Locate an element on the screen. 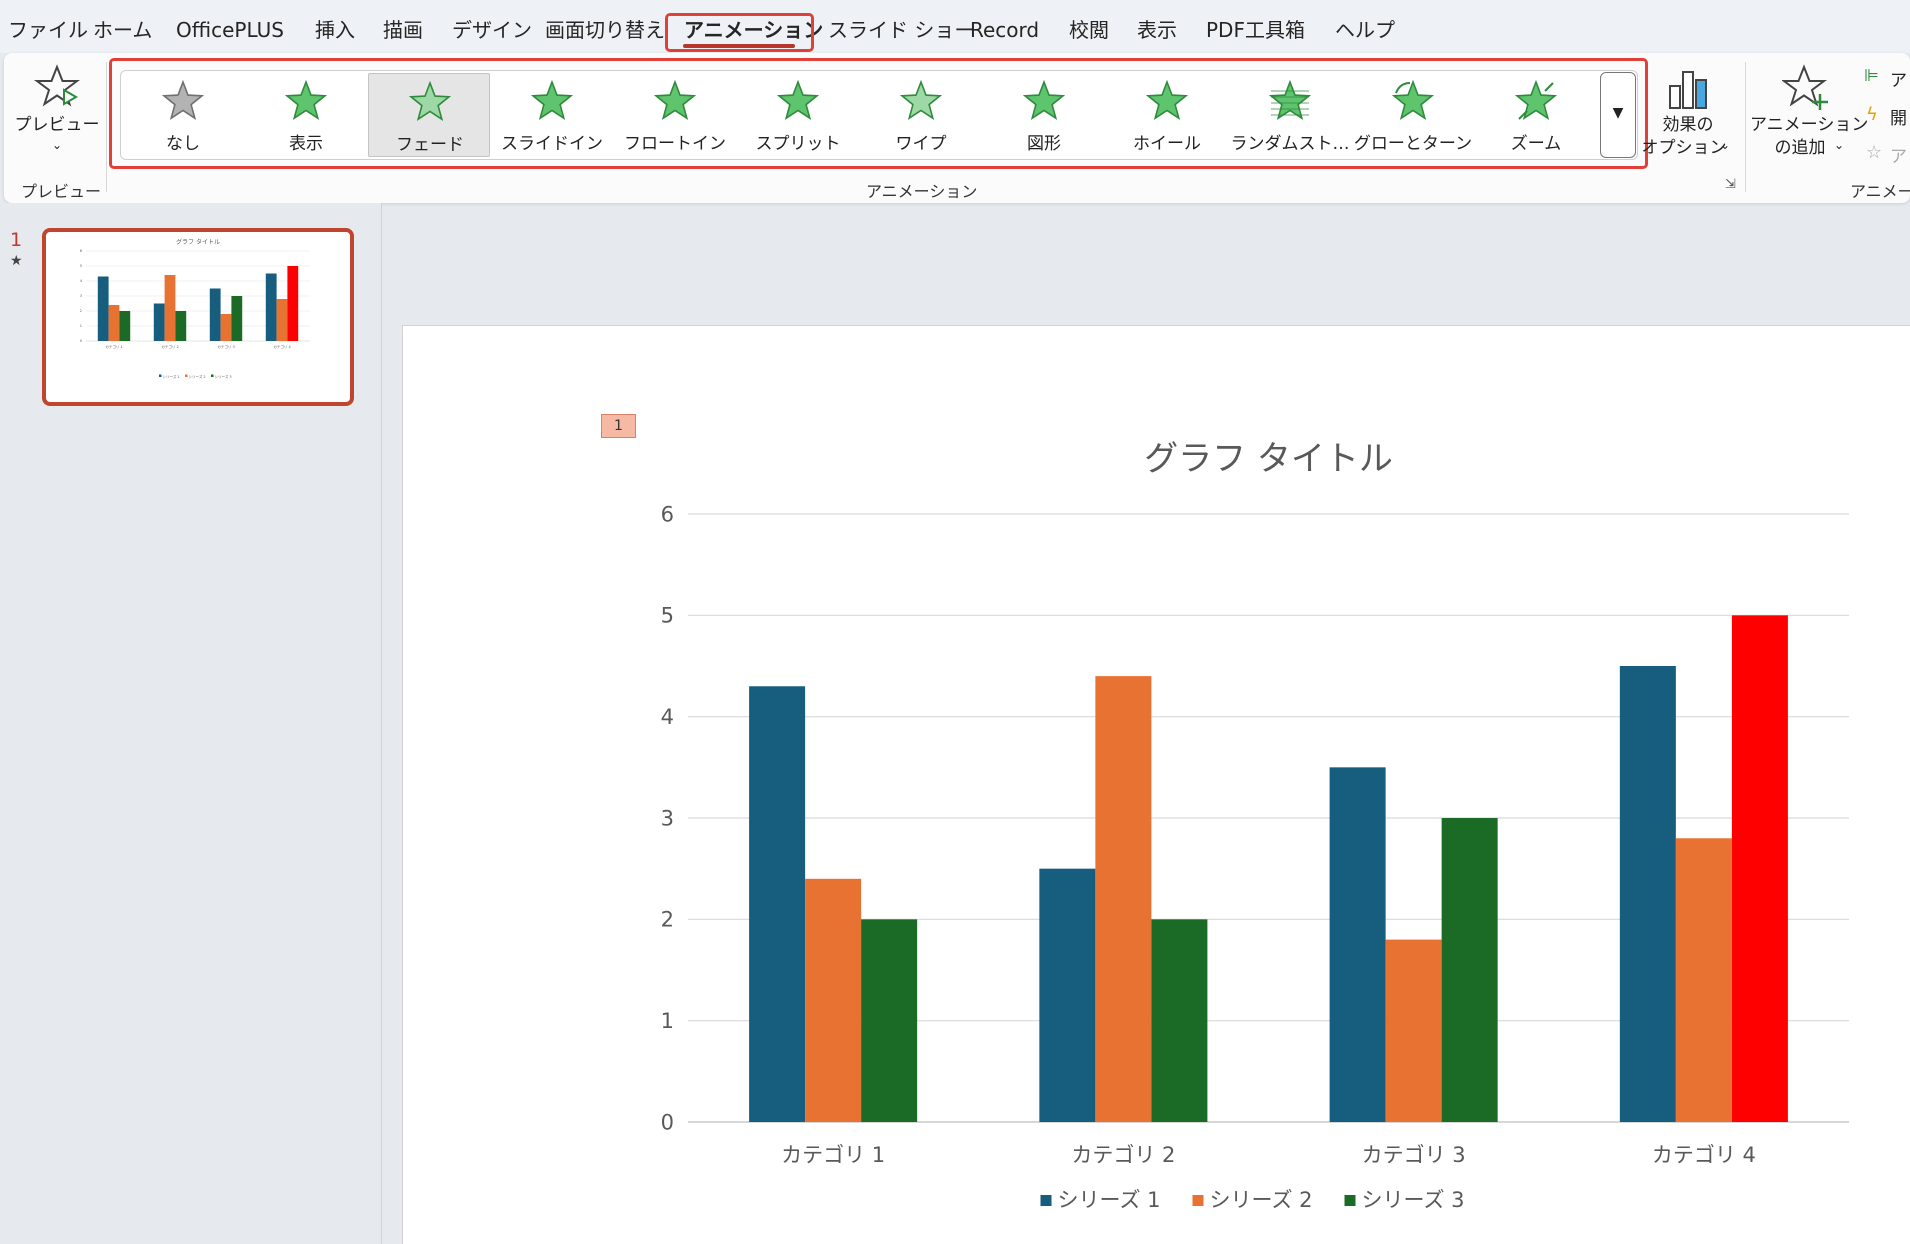 The width and height of the screenshot is (1910, 1244). star-brush-icon: ☆ is located at coordinates (1874, 152).